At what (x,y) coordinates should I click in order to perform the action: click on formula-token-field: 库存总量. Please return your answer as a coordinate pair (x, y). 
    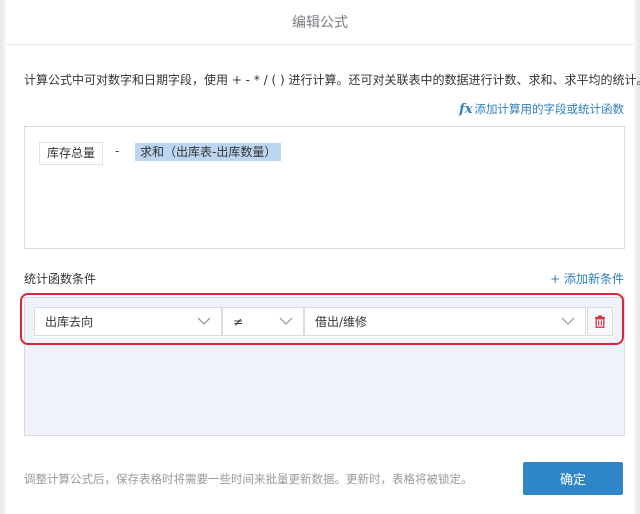
    Looking at the image, I should click on (71, 153).